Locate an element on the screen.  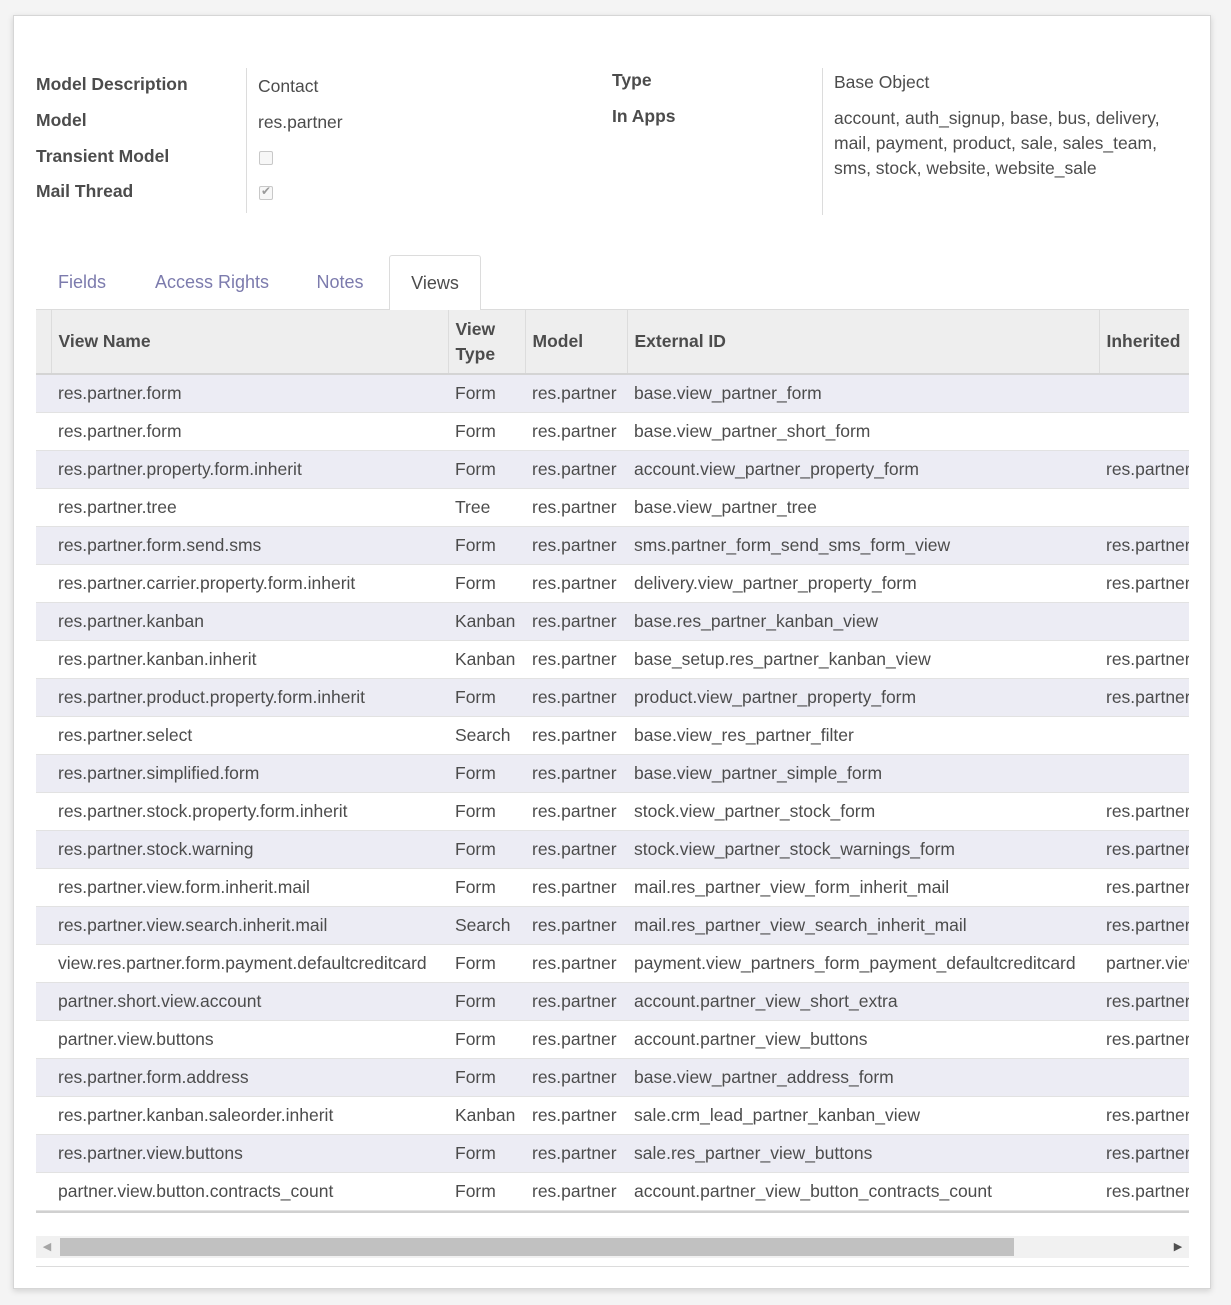
tab-fields: Fields is located at coordinates (82, 282).